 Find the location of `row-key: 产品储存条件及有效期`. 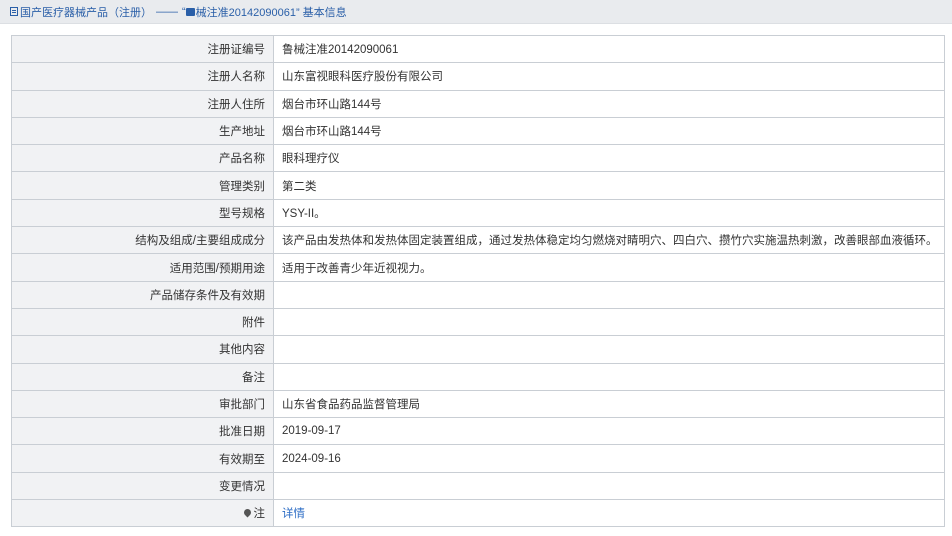

row-key: 产品储存条件及有效期 is located at coordinates (142, 294).